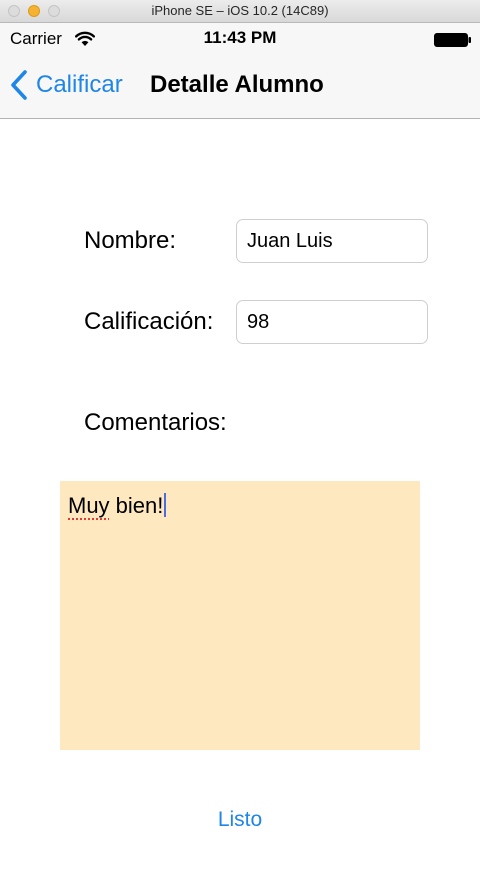 The image size is (480, 873). I want to click on done-button: Listo, so click(240, 820).